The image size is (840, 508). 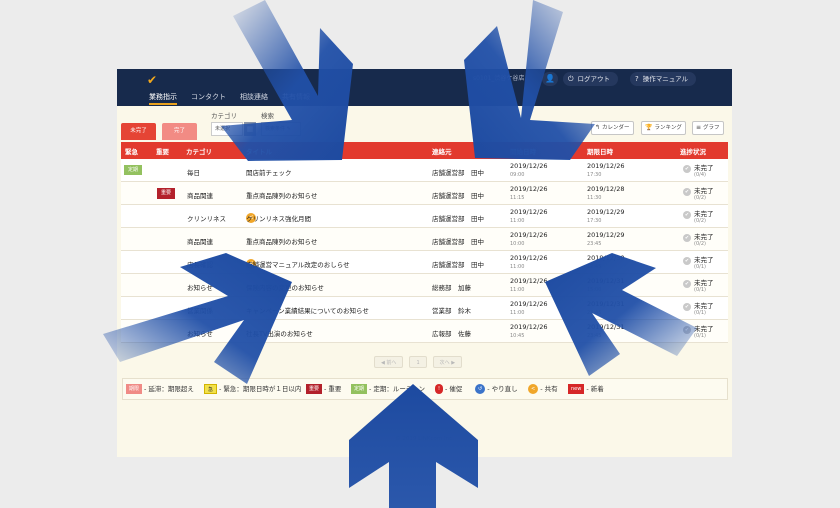 I want to click on col-title: タイトル, so click(x=259, y=151).